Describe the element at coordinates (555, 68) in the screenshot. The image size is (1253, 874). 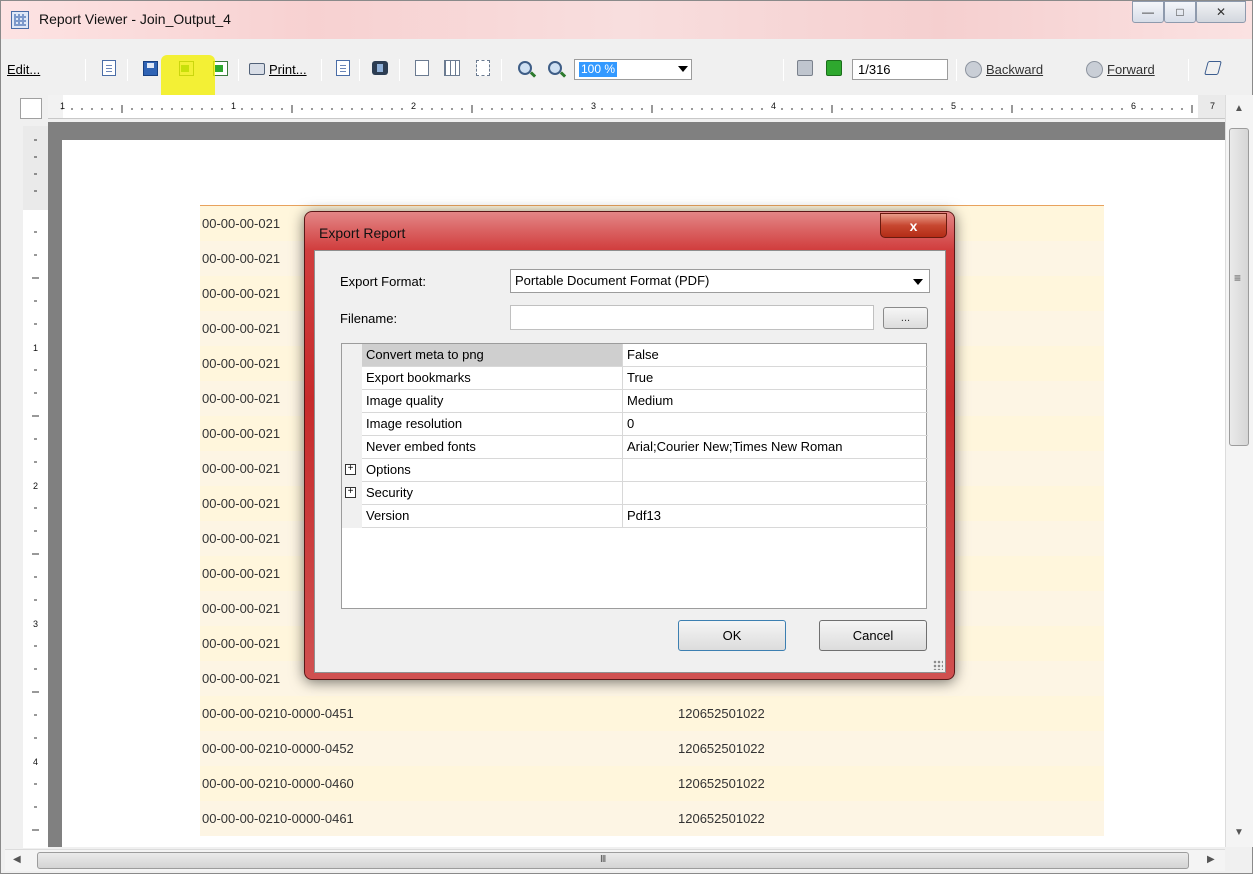
I see `zoom-in-button` at that location.